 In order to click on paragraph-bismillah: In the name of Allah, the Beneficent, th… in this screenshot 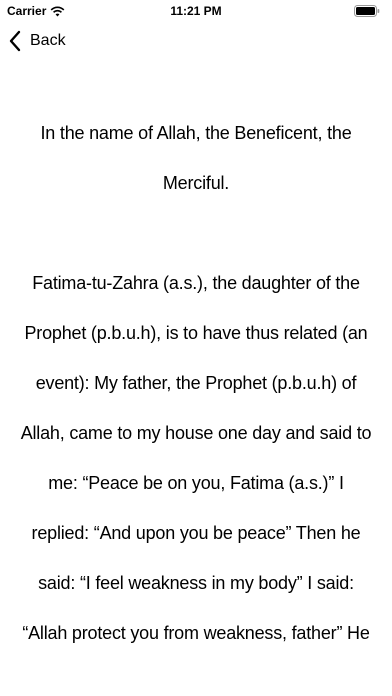, I will do `click(196, 158)`.